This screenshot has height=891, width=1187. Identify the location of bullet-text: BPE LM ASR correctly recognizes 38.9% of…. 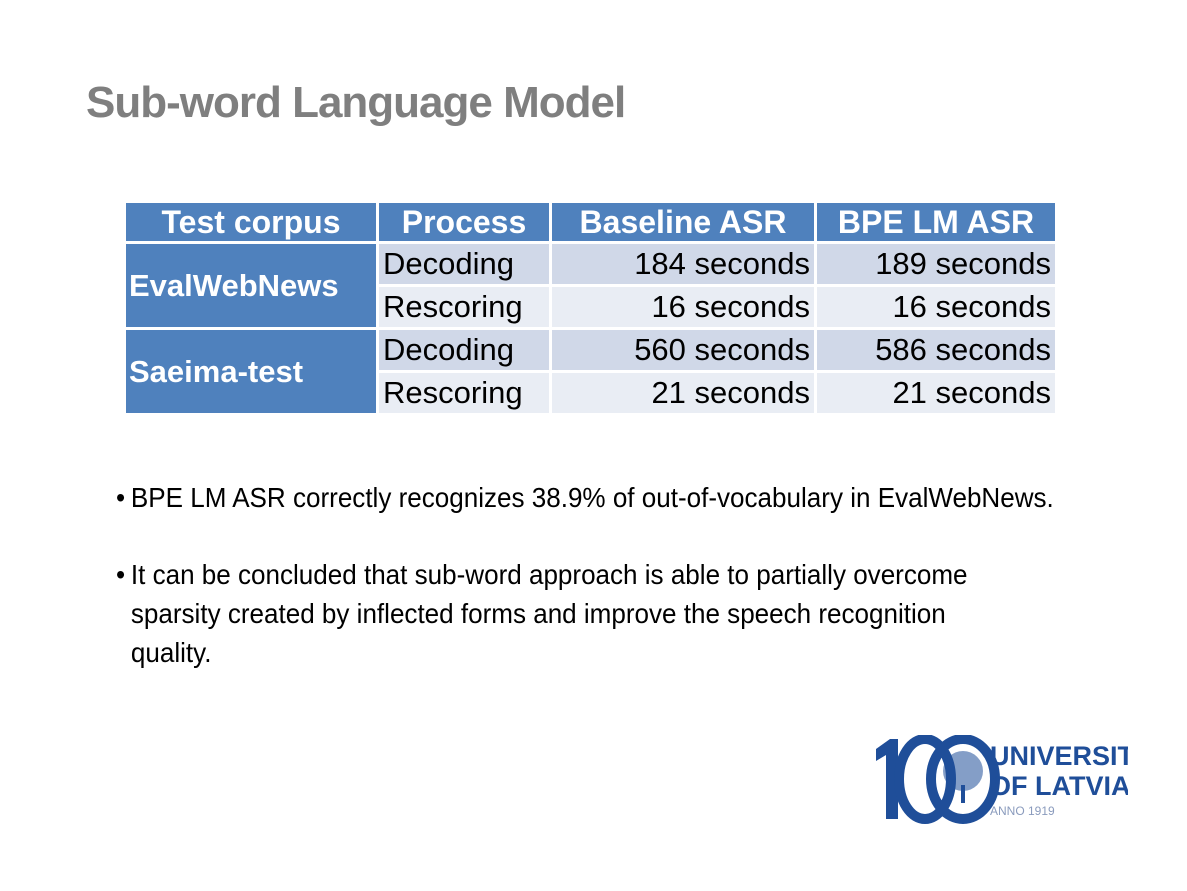
(592, 497).